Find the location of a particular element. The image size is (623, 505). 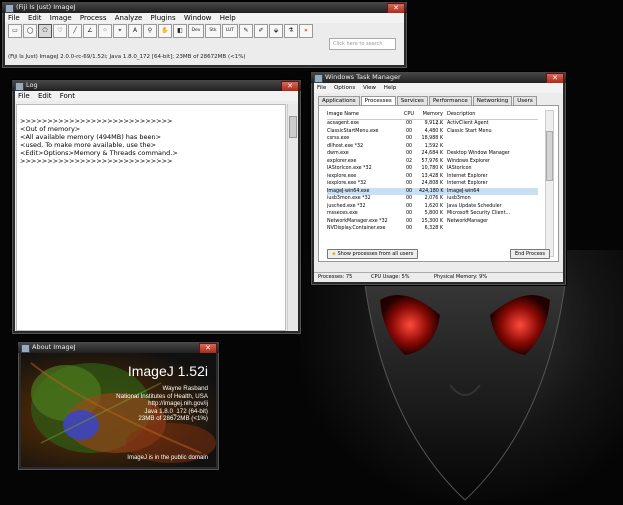

table-row: acsagent.exe 00 9,912 K ActivClient Agent is located at coordinates (432, 124).